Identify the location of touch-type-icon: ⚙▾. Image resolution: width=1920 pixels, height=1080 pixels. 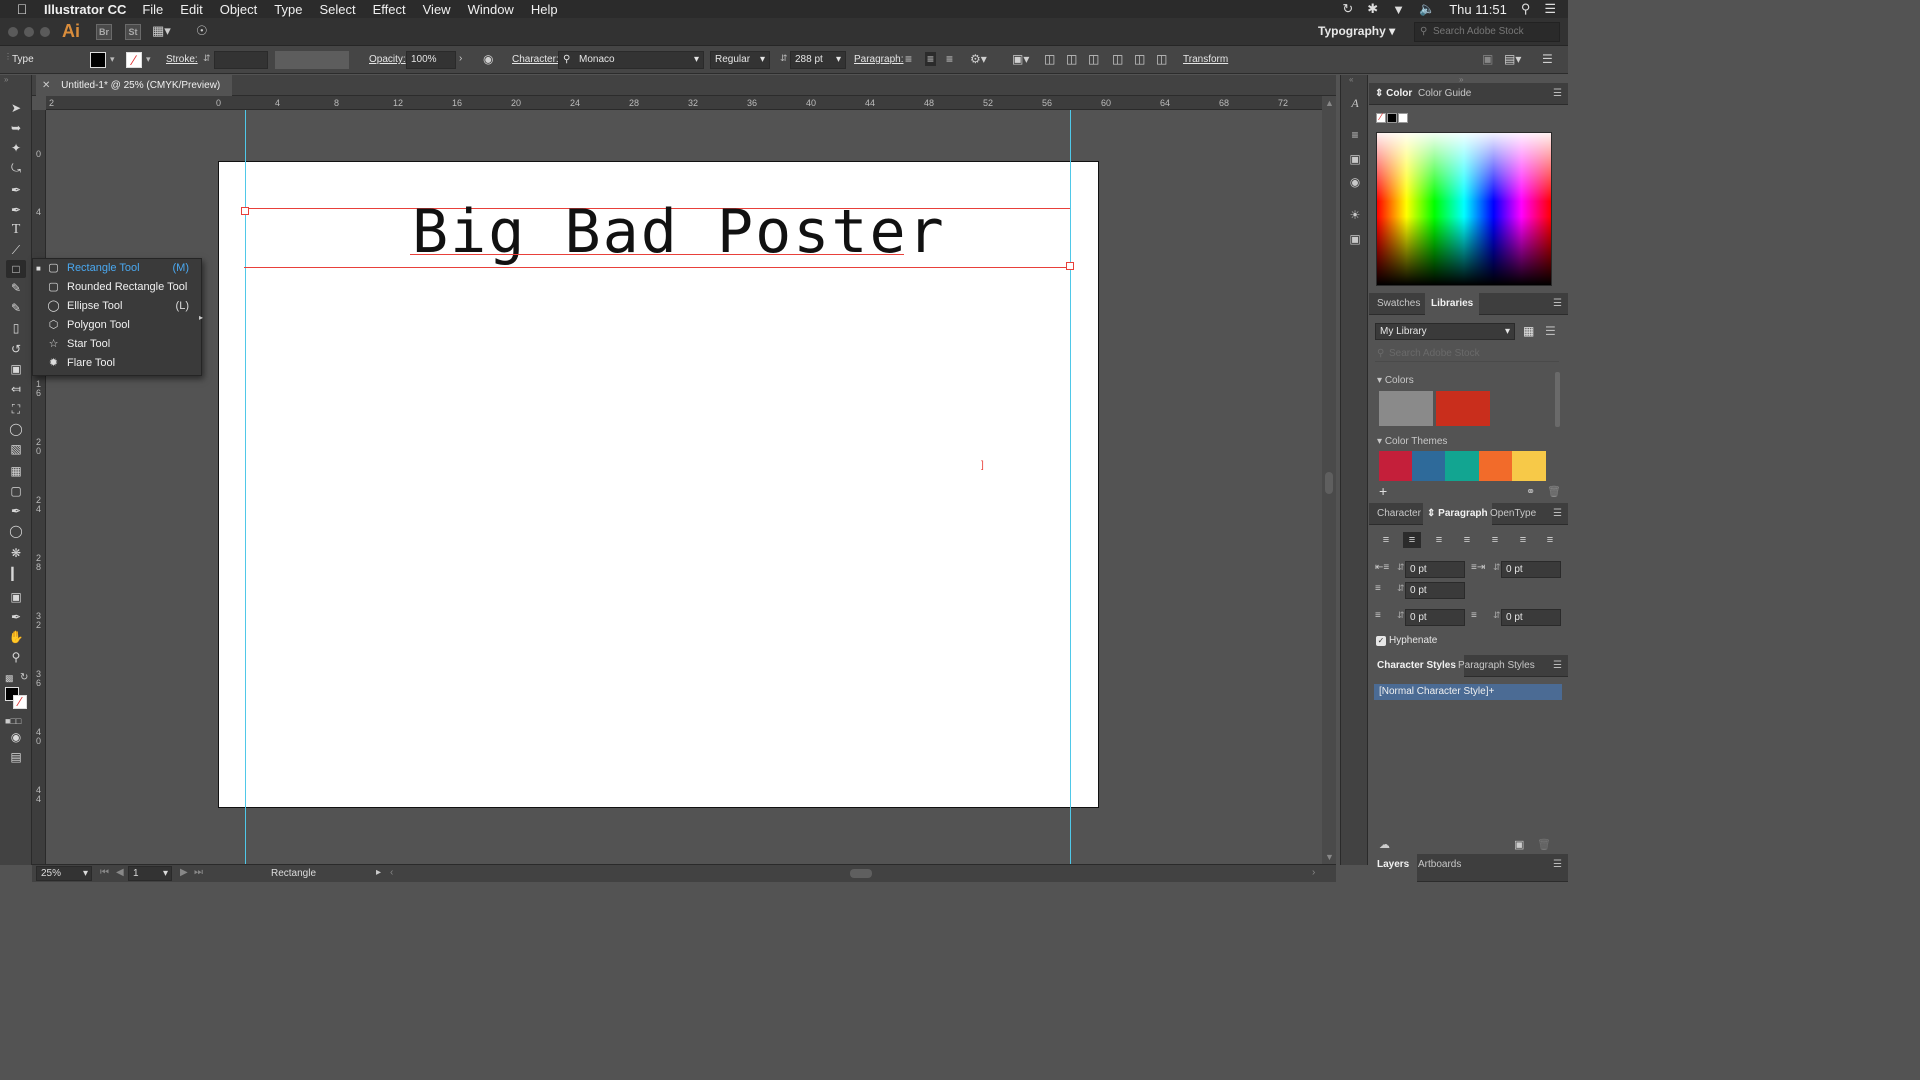
(978, 59).